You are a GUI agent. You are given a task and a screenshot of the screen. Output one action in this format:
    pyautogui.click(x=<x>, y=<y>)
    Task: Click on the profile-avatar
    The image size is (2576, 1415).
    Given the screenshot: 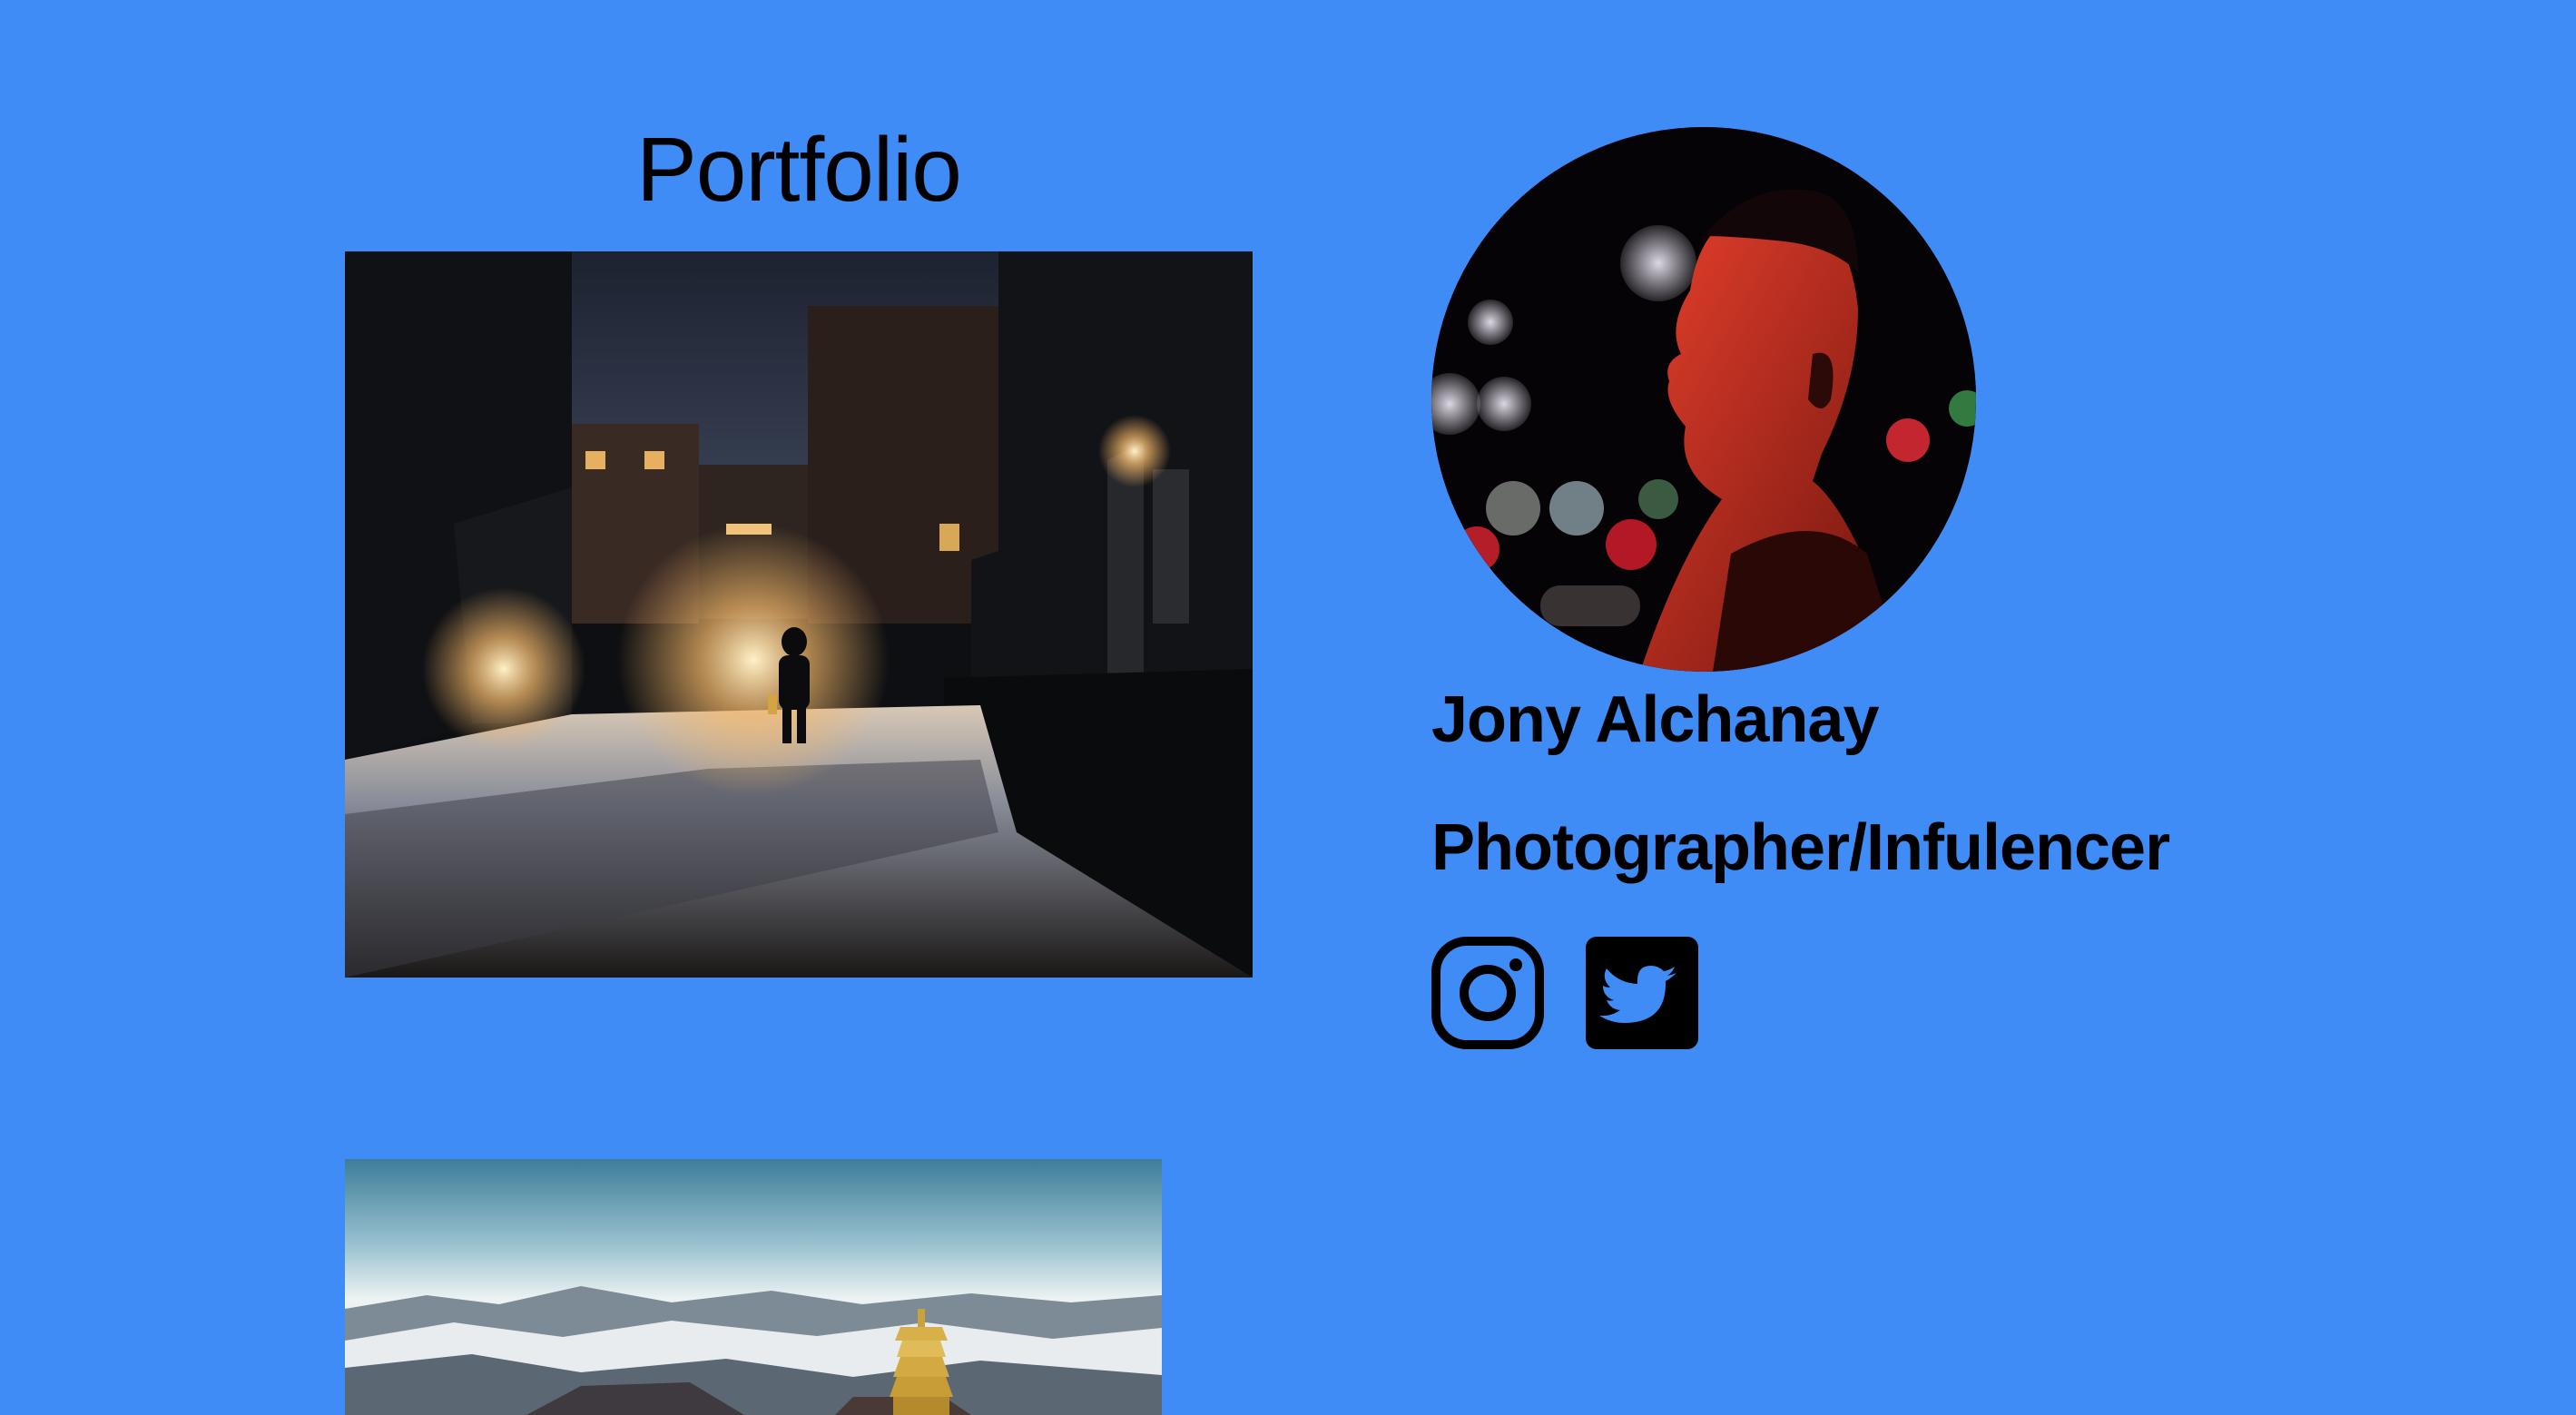 What is the action you would take?
    pyautogui.click(x=1703, y=399)
    